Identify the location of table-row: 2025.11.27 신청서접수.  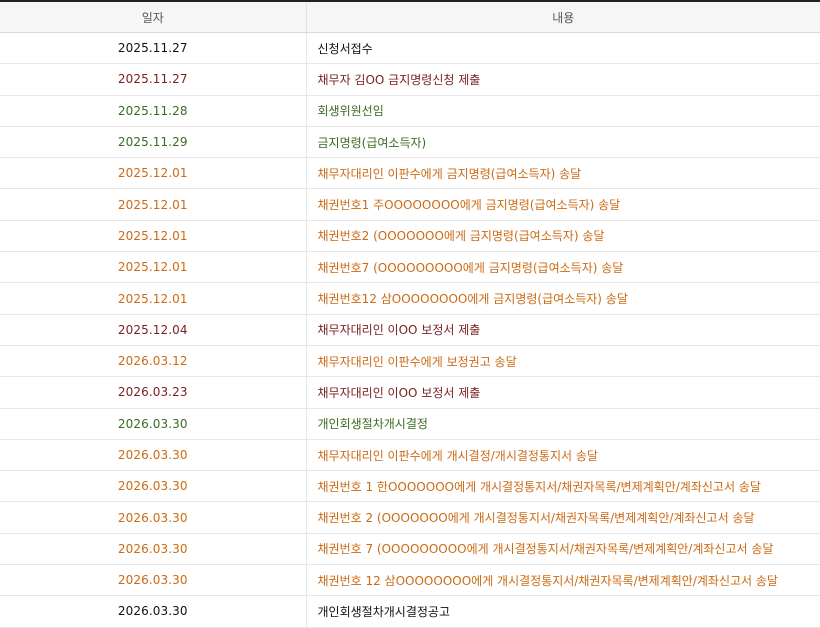
(410, 48).